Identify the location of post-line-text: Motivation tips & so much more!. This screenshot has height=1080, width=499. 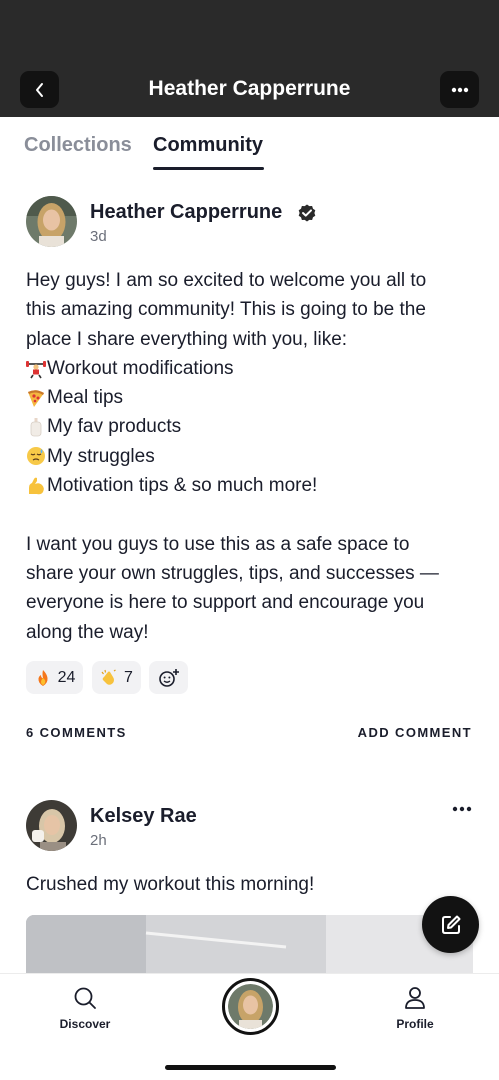
(182, 486).